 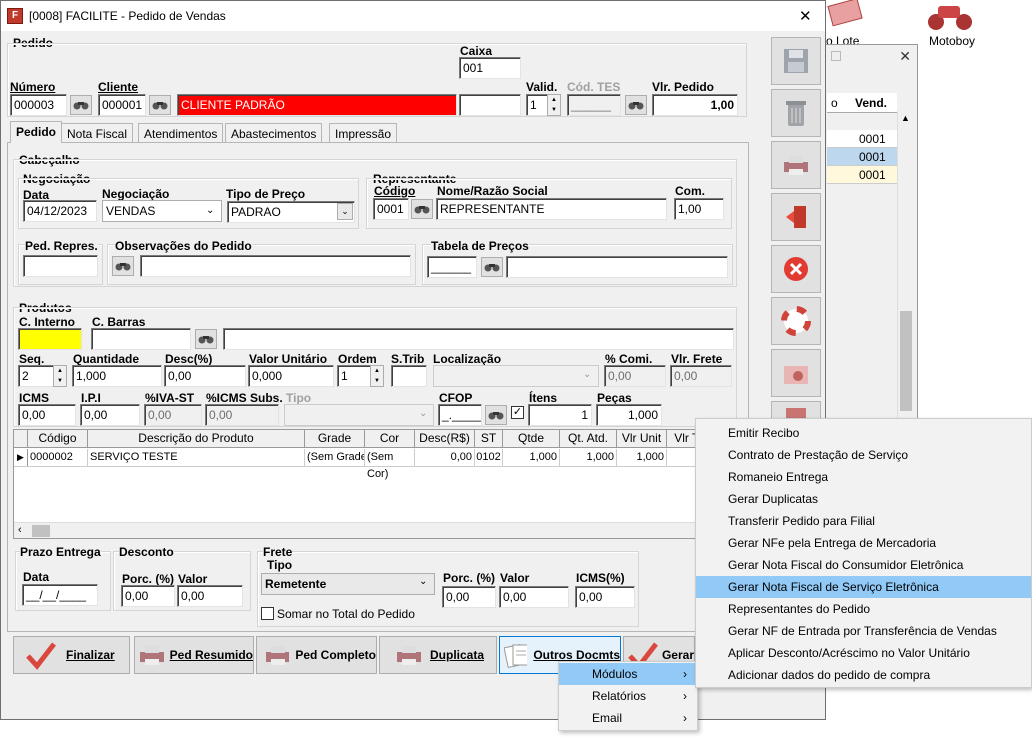 I want to click on menu-item-gerar-nfse: Gerar Nota Fiscal de Serviço Eletrônica, so click(x=863, y=587).